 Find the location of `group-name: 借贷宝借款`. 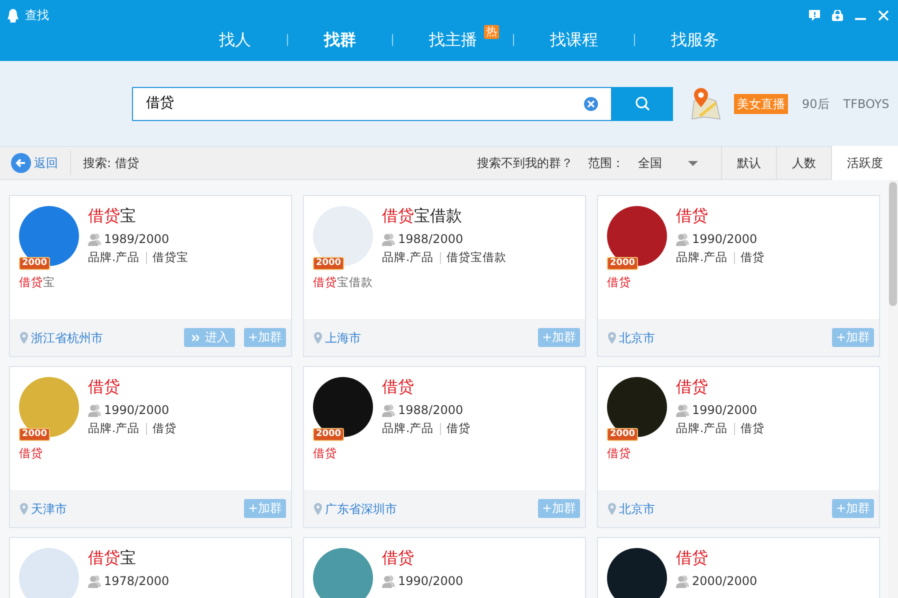

group-name: 借贷宝借款 is located at coordinates (444, 216).